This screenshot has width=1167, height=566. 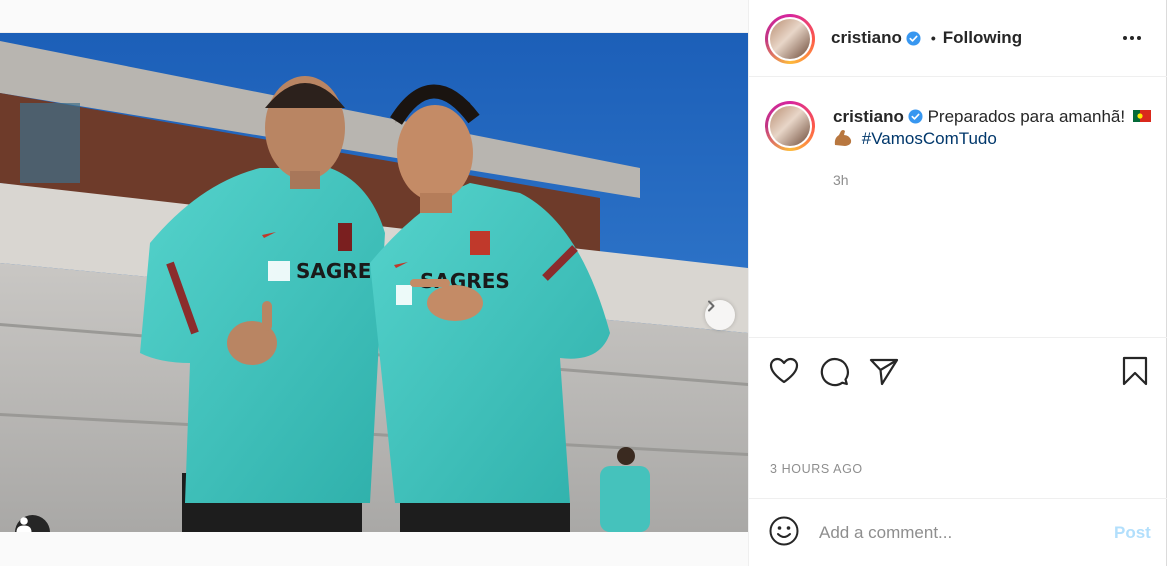 I want to click on caption-text: Preparados para amanhã!, so click(x=1026, y=116).